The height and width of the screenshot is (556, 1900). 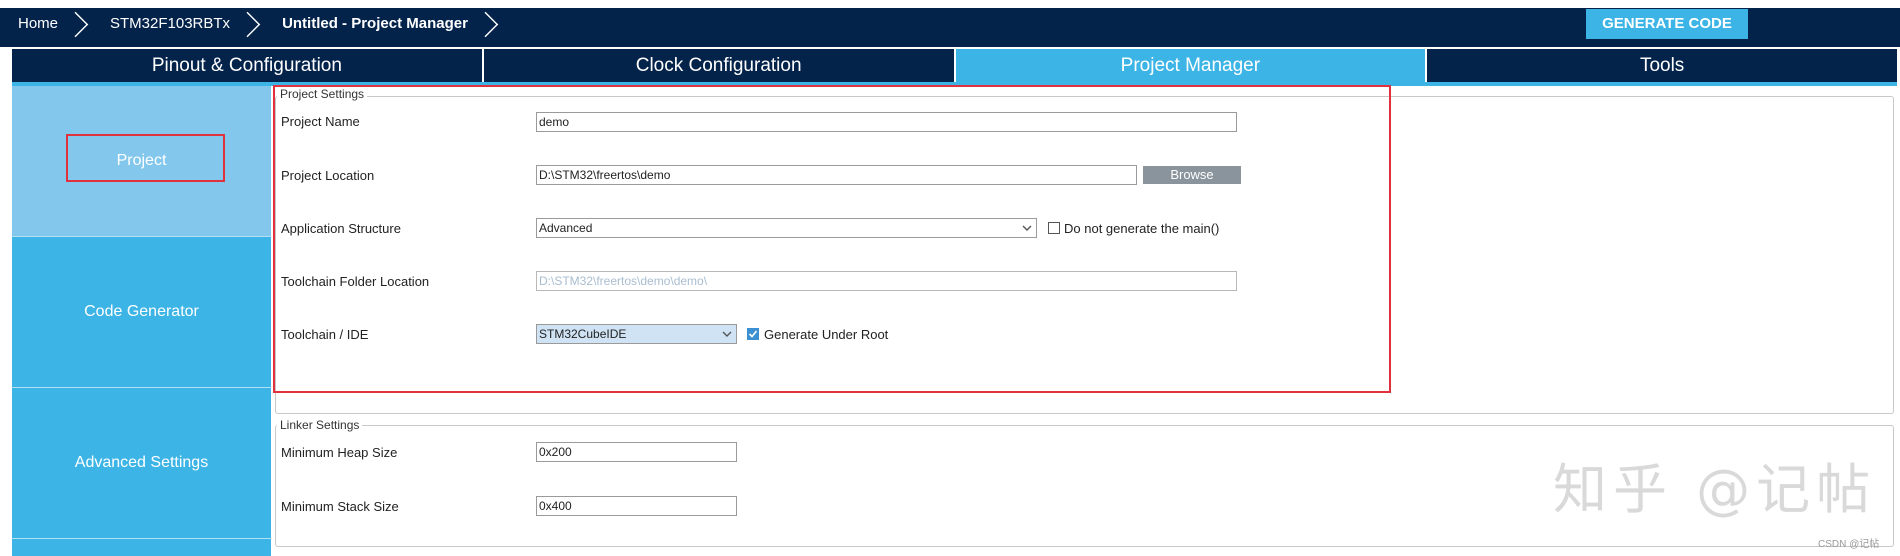 What do you see at coordinates (339, 452) in the screenshot?
I see `heap-size-label: Minimum Heap Size` at bounding box center [339, 452].